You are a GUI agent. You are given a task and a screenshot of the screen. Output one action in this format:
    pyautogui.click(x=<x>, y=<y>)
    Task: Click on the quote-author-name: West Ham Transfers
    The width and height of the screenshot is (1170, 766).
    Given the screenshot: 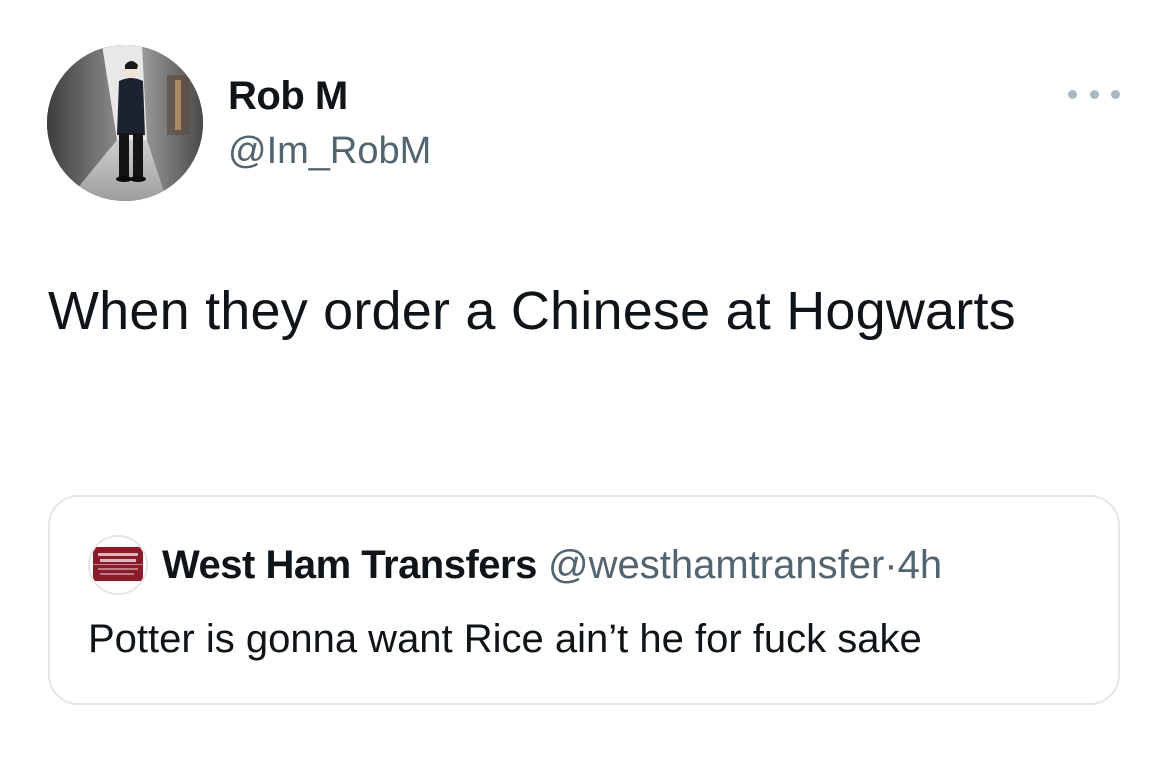 What is the action you would take?
    pyautogui.click(x=349, y=565)
    